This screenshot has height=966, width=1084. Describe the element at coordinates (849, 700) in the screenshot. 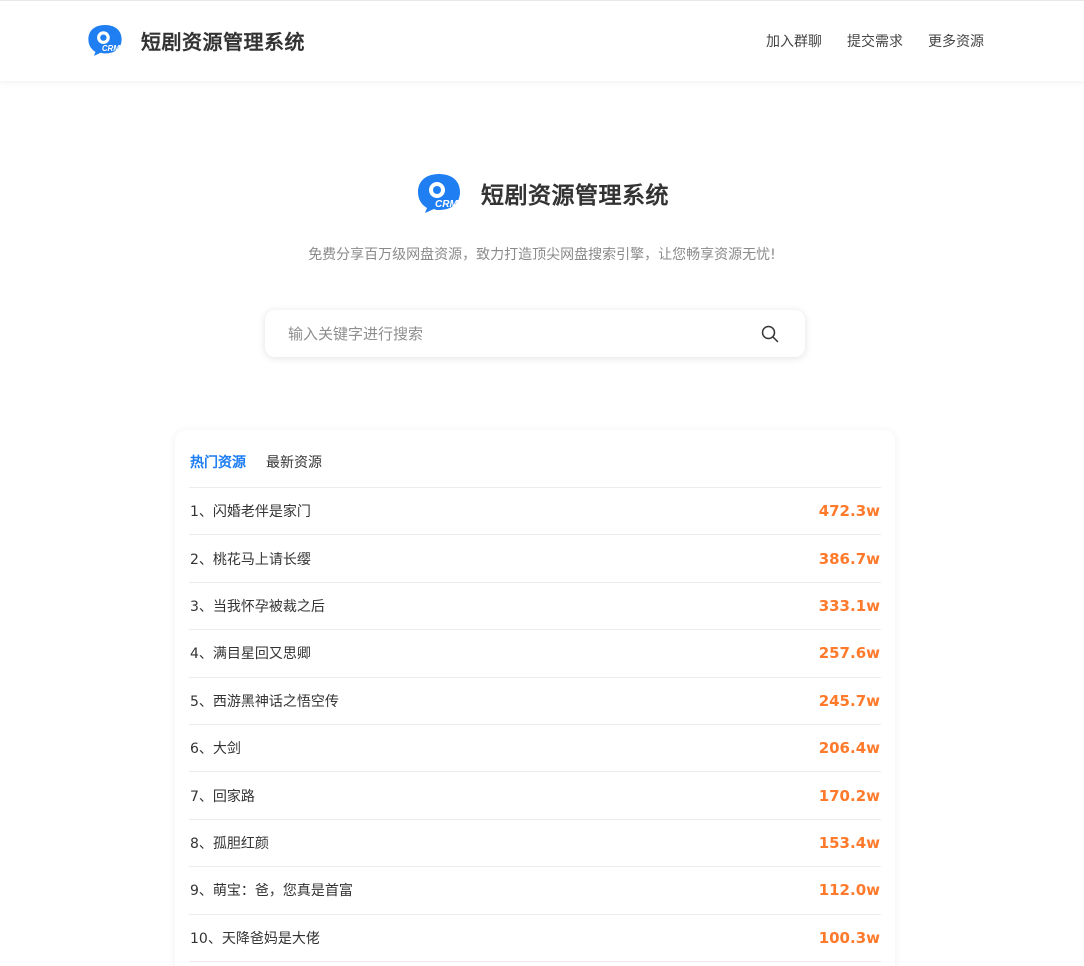

I see `list-item-views: 245.7w` at that location.